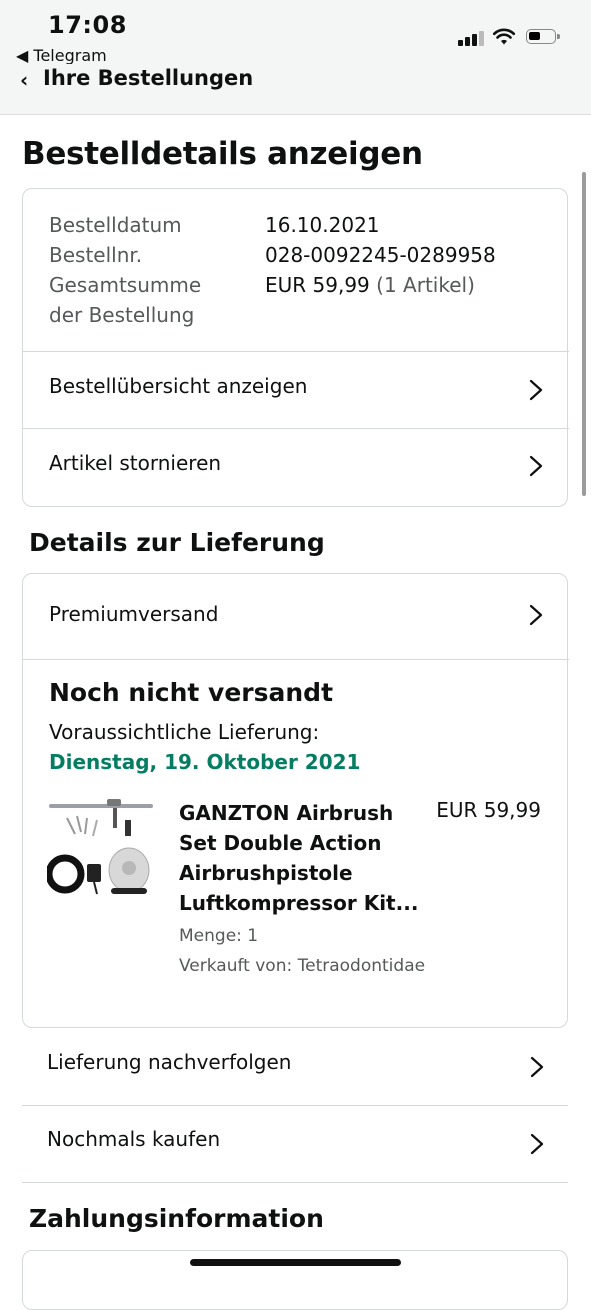 The width and height of the screenshot is (591, 1310). I want to click on delivery-heading: Details zur Lieferung, so click(177, 542).